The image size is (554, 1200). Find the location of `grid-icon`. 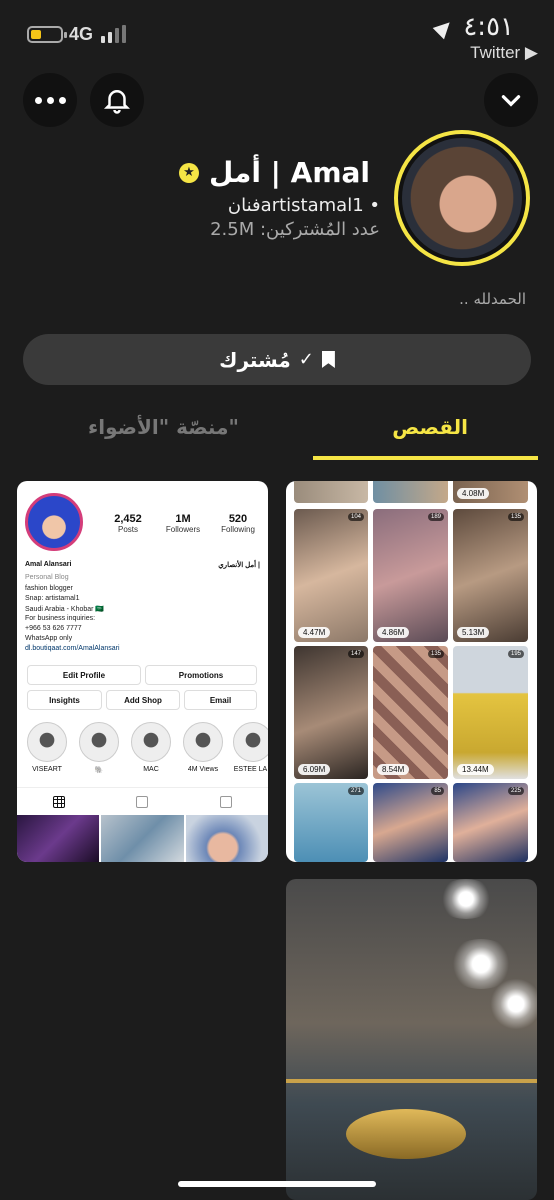

grid-icon is located at coordinates (58, 801).